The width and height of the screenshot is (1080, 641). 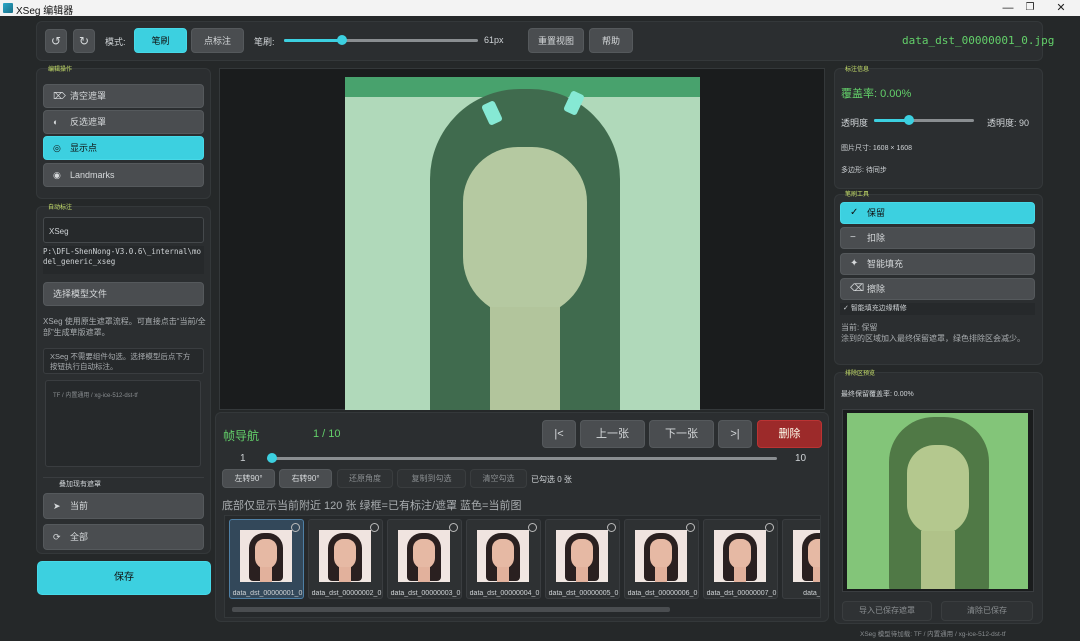 What do you see at coordinates (876, 213) in the screenshot?
I see `keep-label: 保留` at bounding box center [876, 213].